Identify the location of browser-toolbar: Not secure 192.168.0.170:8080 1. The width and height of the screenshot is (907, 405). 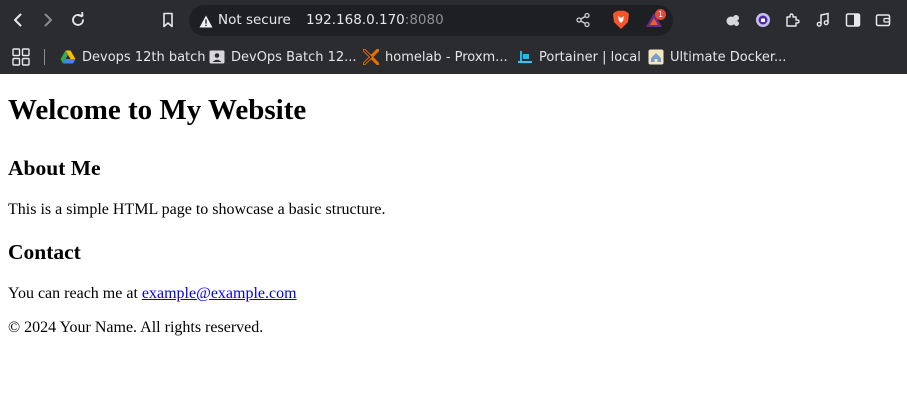
(453, 20).